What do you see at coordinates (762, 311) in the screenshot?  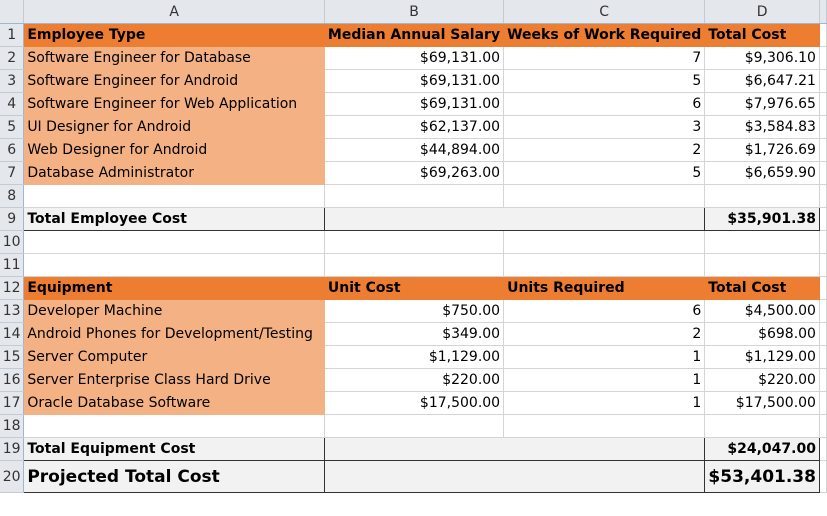 I see `cell: $4,500.00` at bounding box center [762, 311].